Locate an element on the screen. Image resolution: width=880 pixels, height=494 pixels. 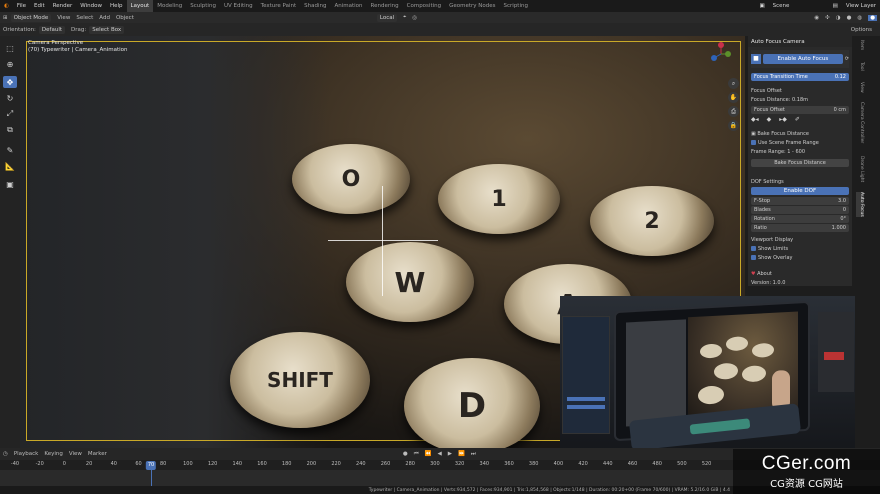
frame-tick: 480 is located at coordinates (657, 464).